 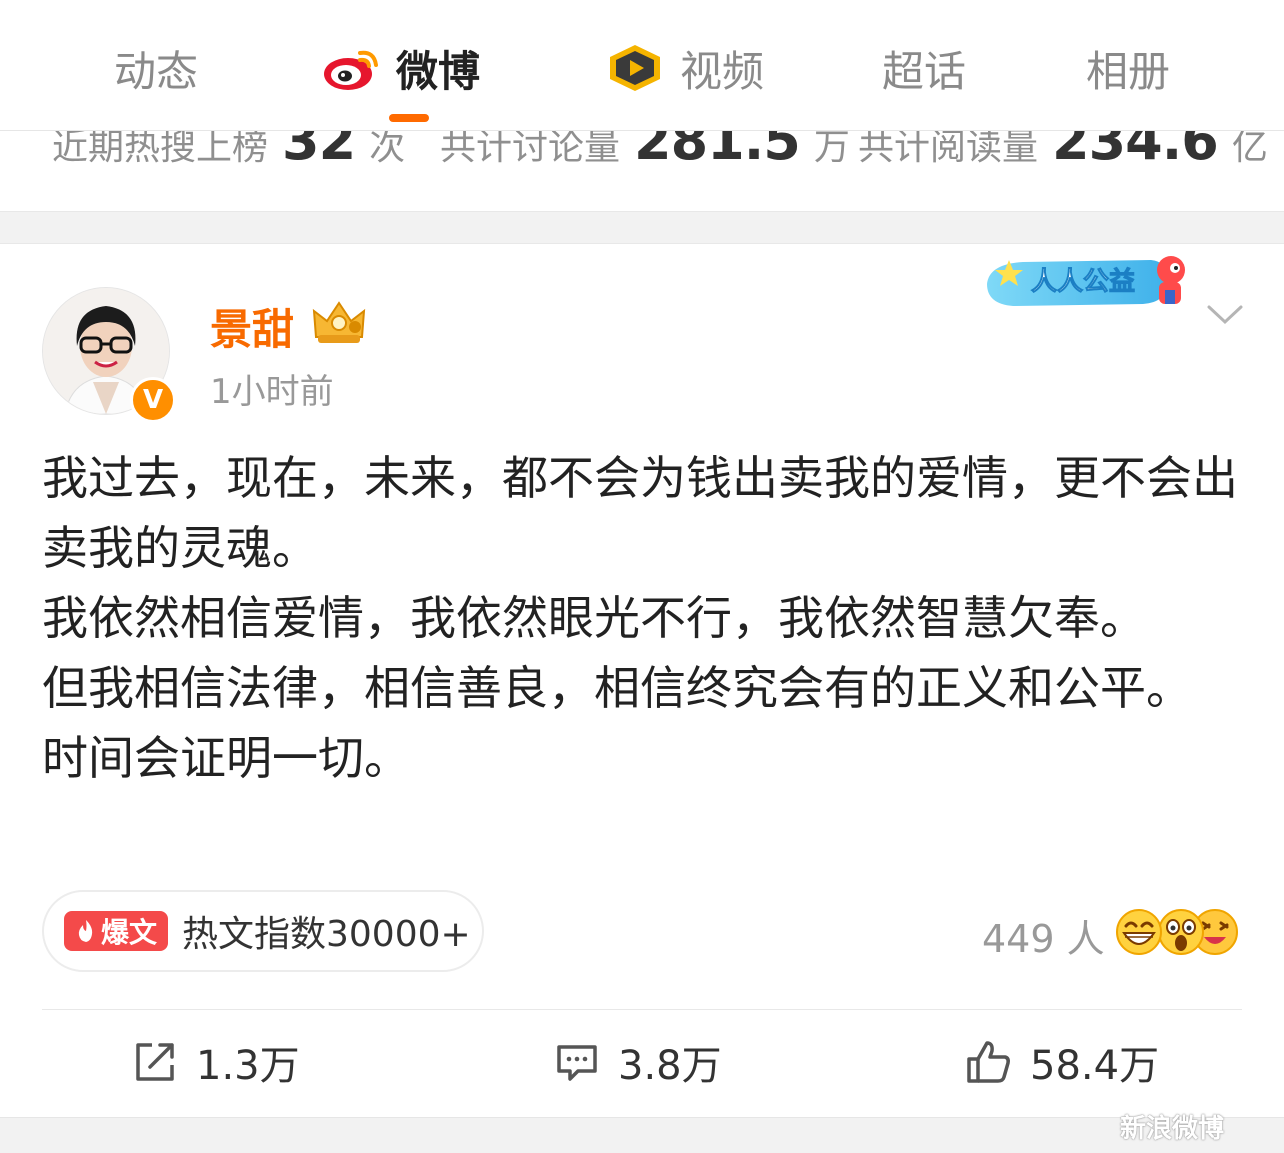 What do you see at coordinates (1225, 315) in the screenshot?
I see `chevron-down-icon` at bounding box center [1225, 315].